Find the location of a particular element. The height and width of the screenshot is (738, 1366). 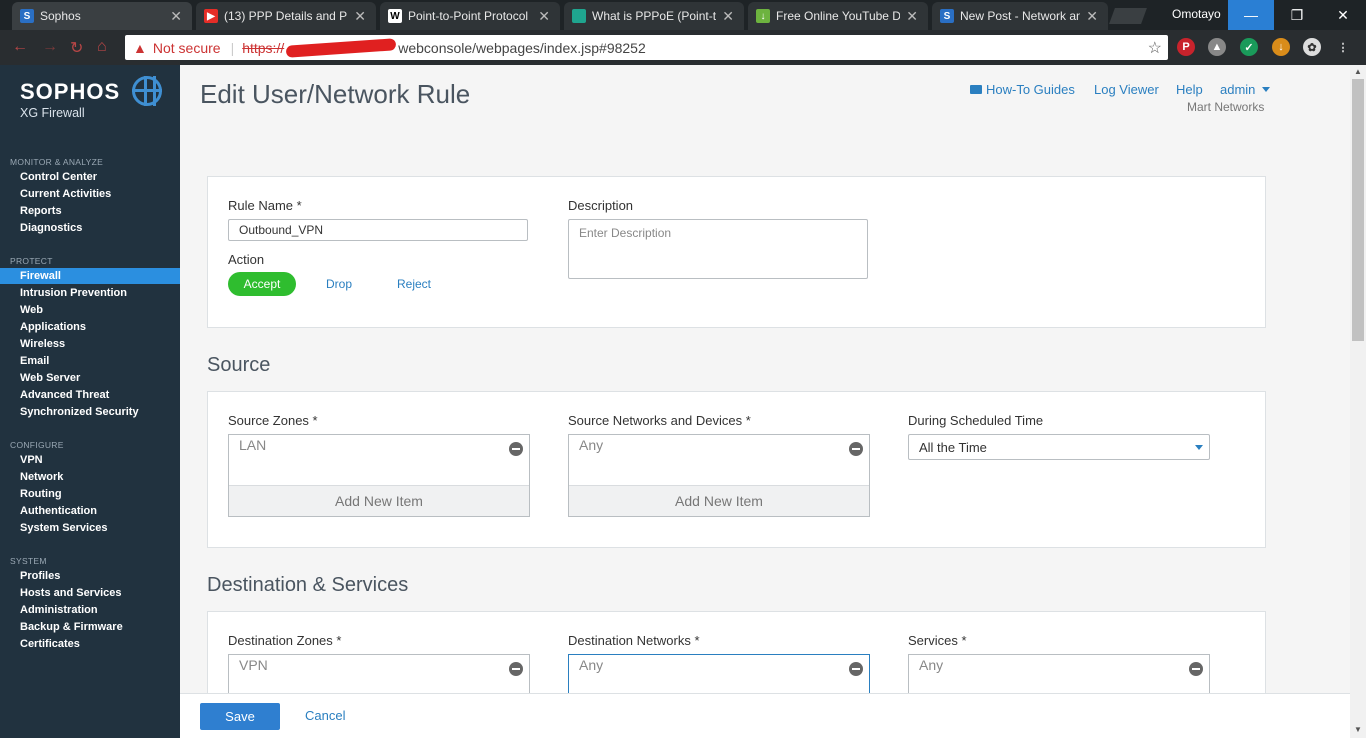

organization-name: Mart Networks is located at coordinates (1226, 107).